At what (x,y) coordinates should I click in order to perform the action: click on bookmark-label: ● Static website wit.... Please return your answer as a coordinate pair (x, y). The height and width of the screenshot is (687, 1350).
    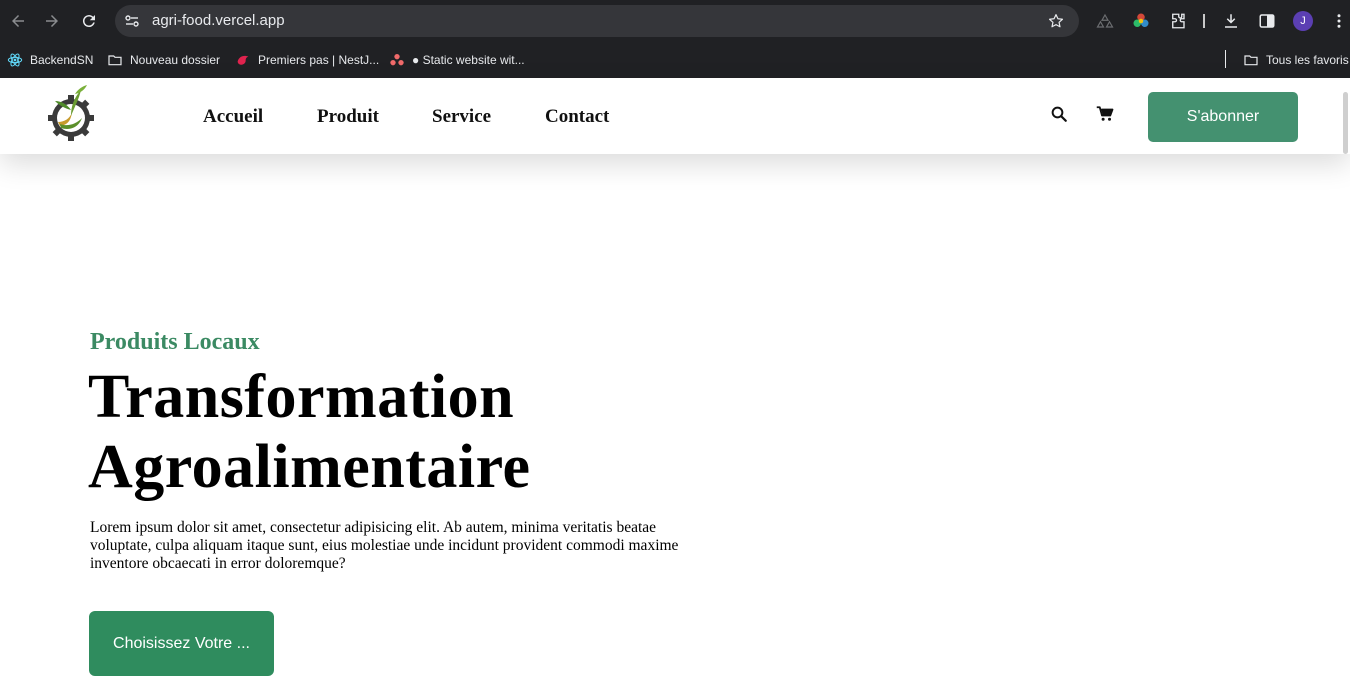
    Looking at the image, I should click on (468, 60).